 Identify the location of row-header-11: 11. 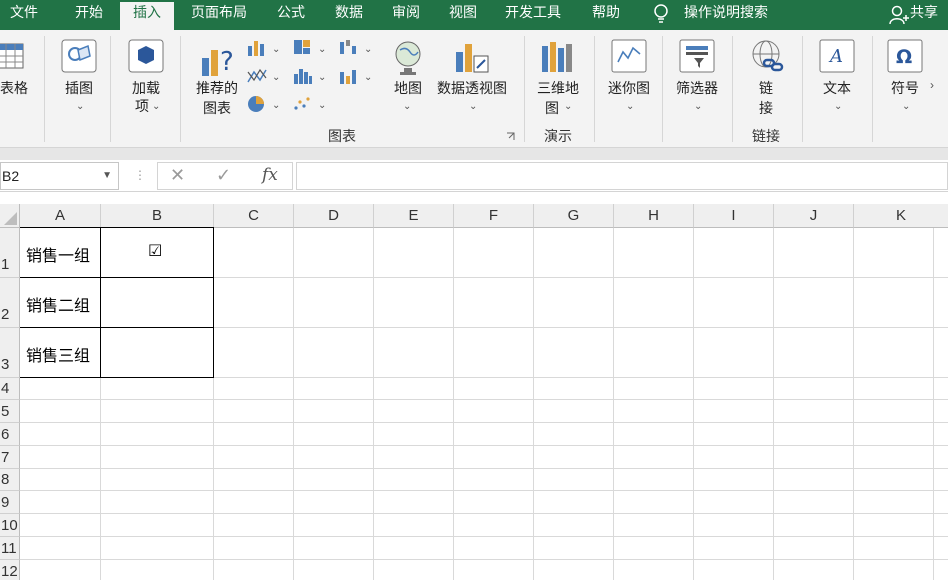
(10, 548).